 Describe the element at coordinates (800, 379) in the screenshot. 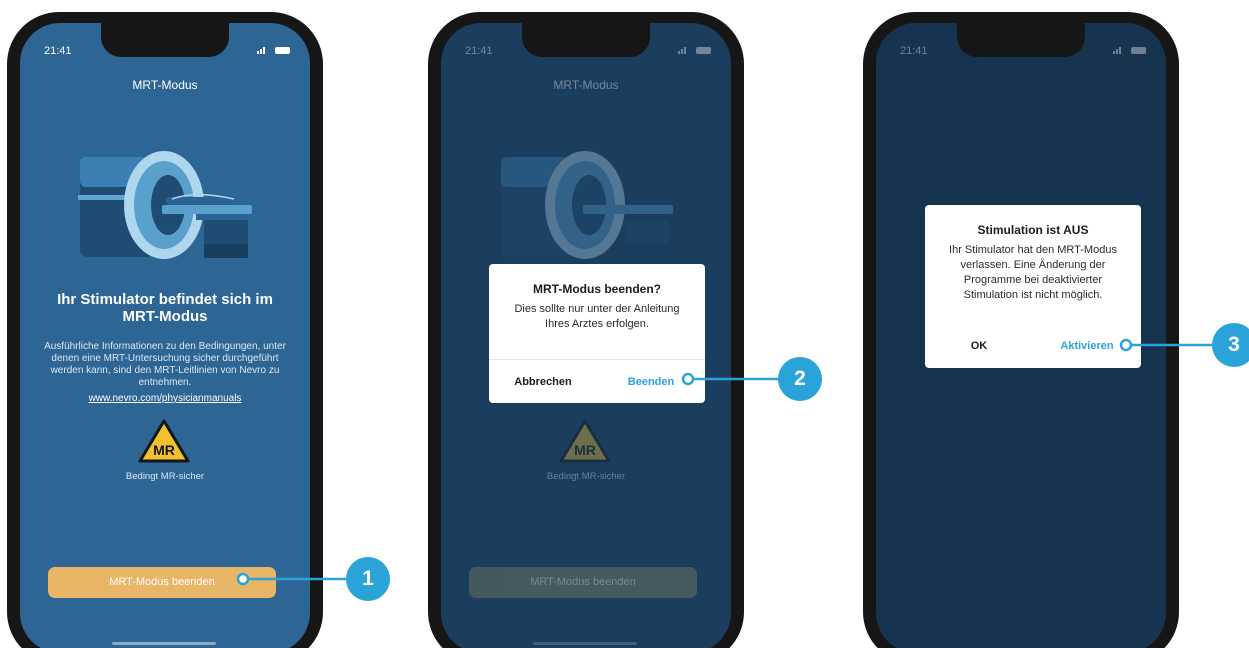

I see `step-number-2: 2` at that location.